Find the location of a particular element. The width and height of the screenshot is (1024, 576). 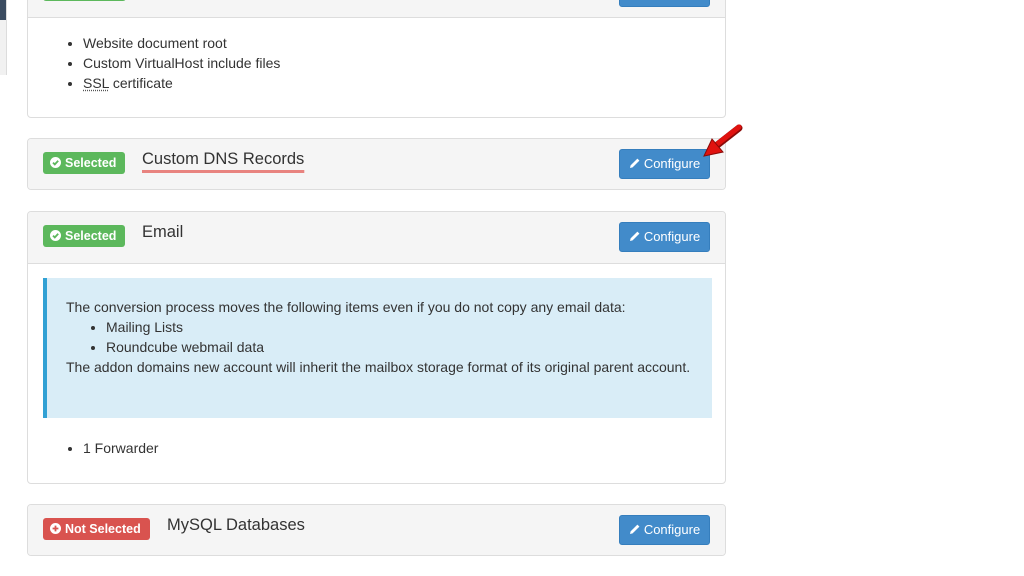

panel-mysql-databases: Not Selected MySQL Databases Configure is located at coordinates (376, 530).